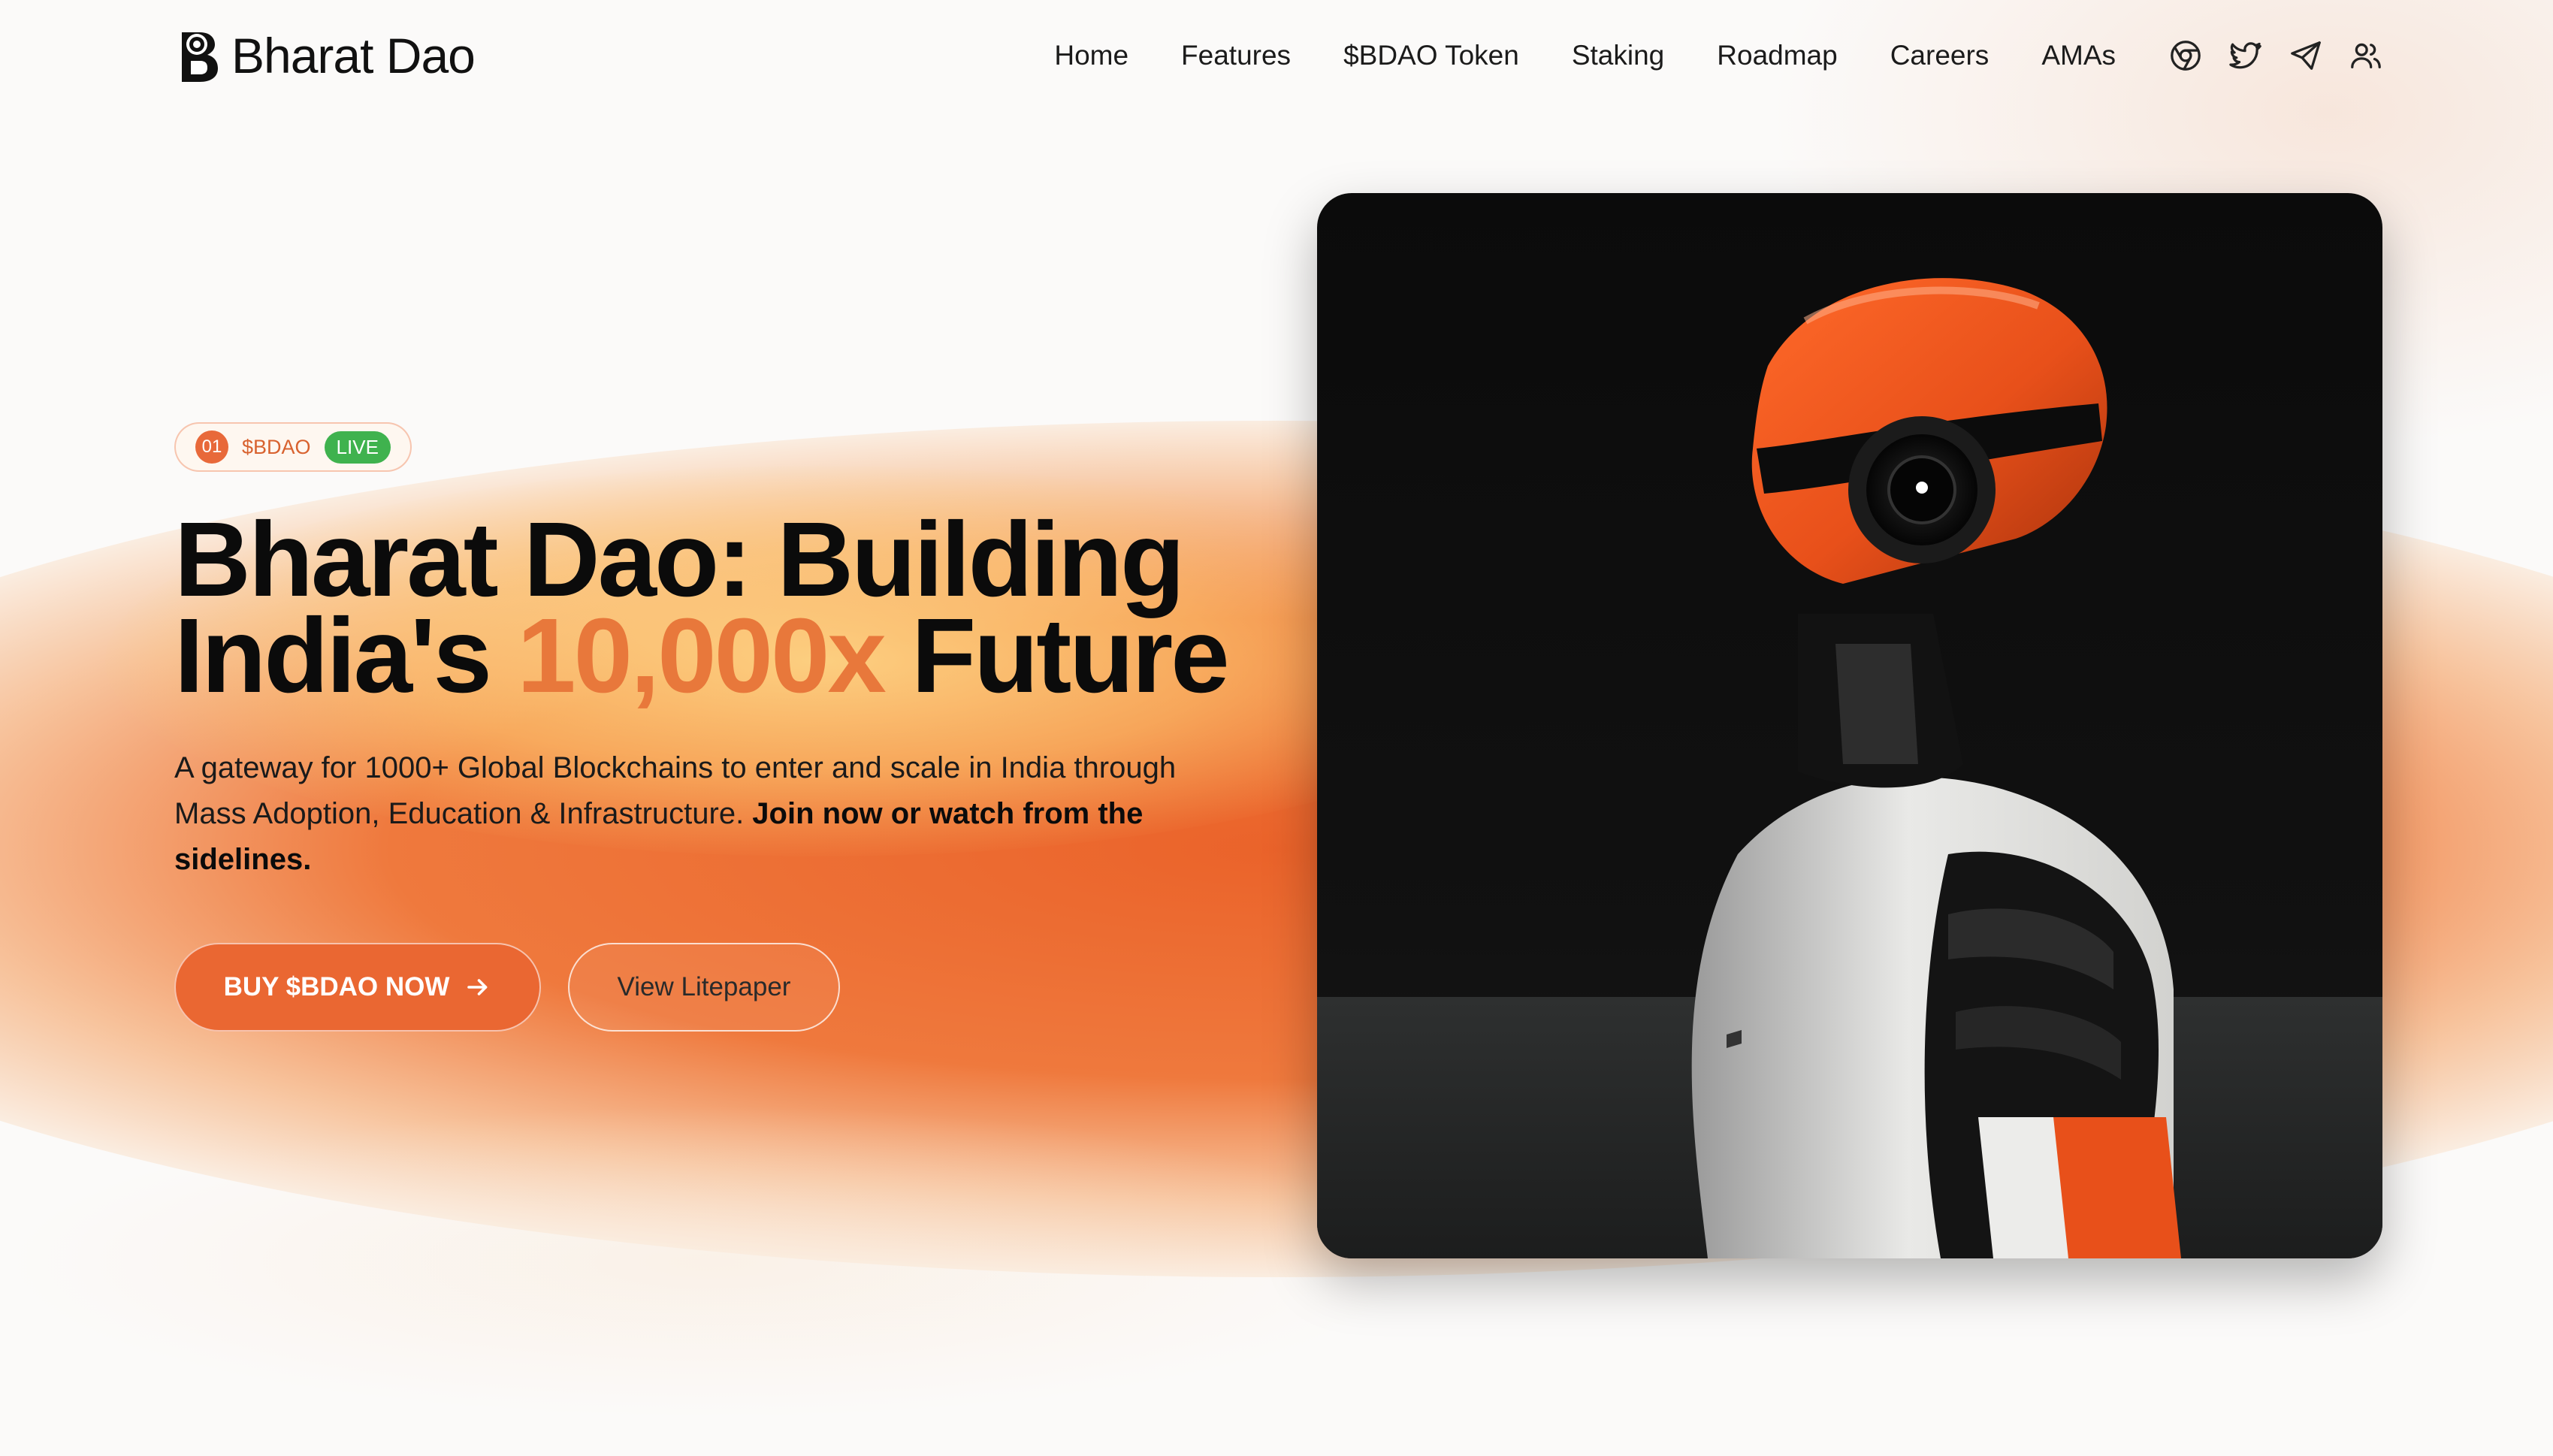 This screenshot has height=1456, width=2553. What do you see at coordinates (2185, 55) in the screenshot?
I see `chrome-icon` at bounding box center [2185, 55].